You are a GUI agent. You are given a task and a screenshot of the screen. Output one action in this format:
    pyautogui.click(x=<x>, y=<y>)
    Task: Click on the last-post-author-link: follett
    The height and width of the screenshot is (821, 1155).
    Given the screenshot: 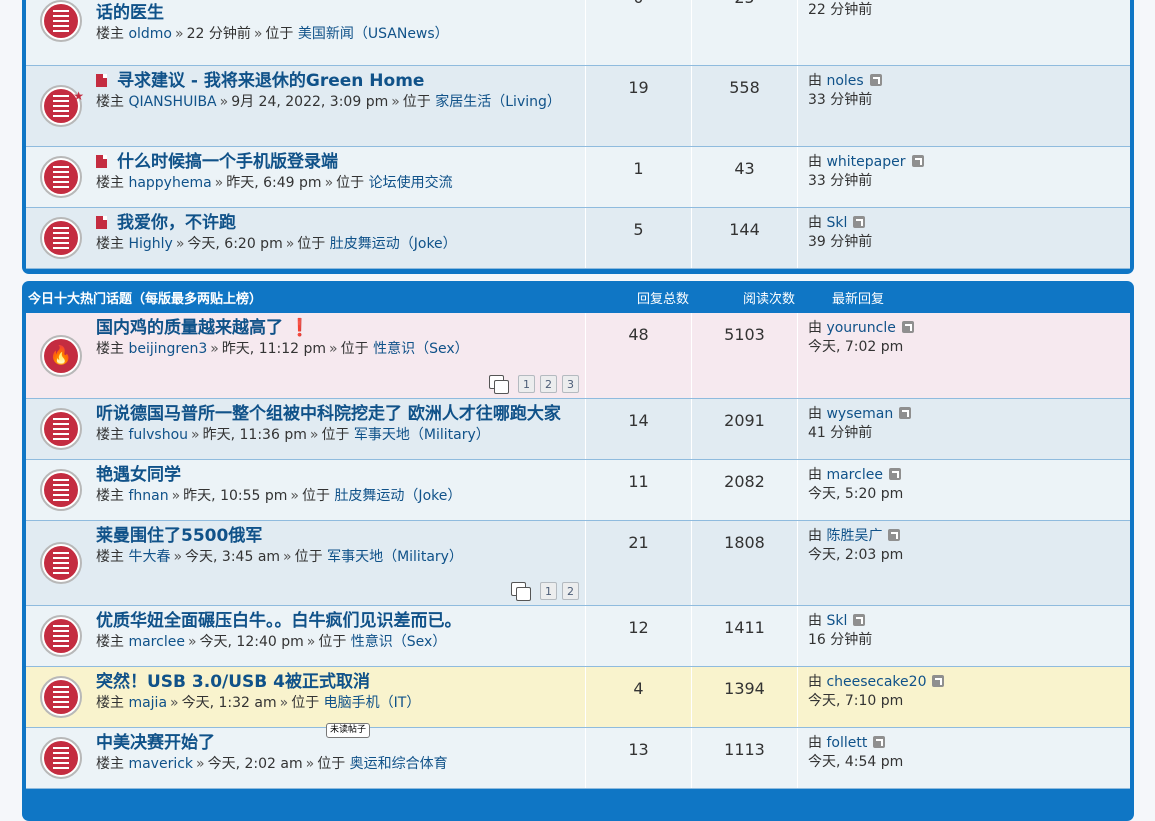 What is the action you would take?
    pyautogui.click(x=846, y=743)
    